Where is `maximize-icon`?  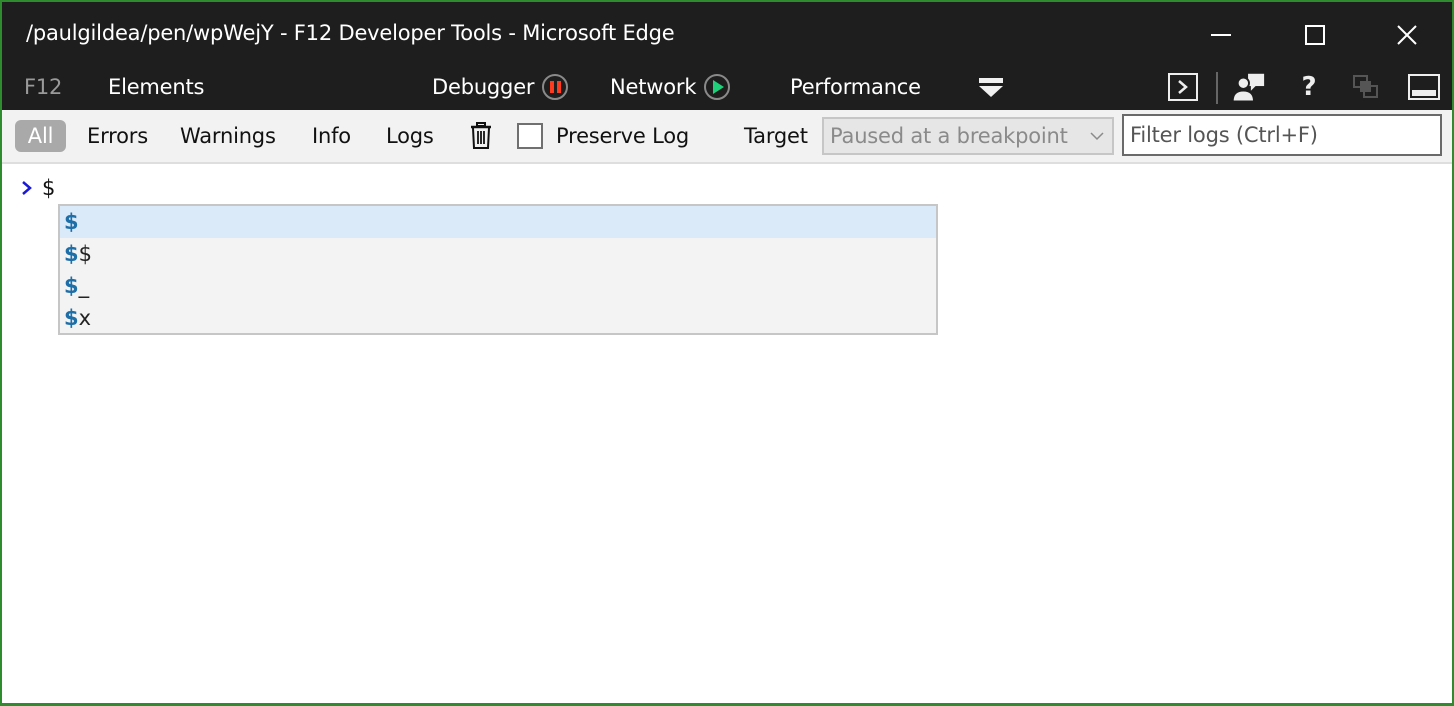 maximize-icon is located at coordinates (1315, 35).